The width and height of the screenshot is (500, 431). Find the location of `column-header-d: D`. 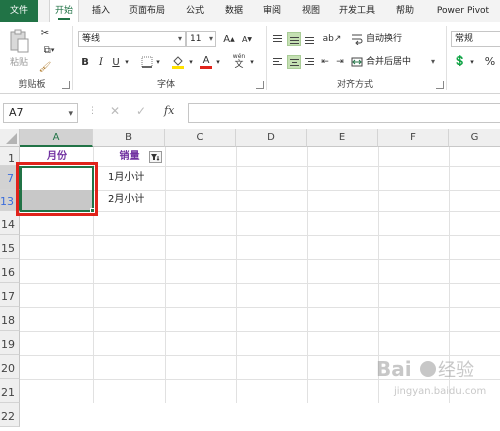

column-header-d: D is located at coordinates (271, 138).